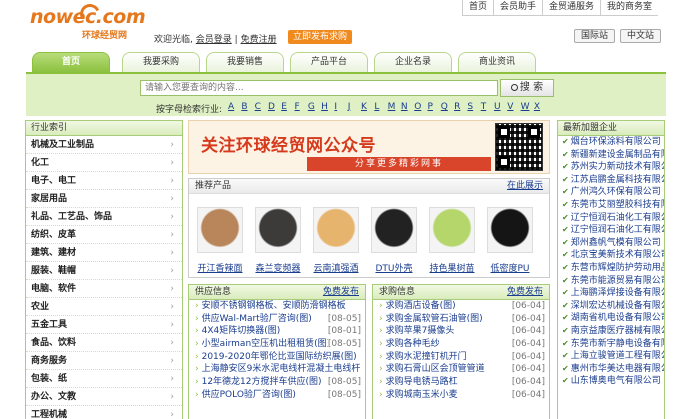  What do you see at coordinates (266, 344) in the screenshot?
I see `news-title: 小型airman空压机出租租赁(图)` at bounding box center [266, 344].